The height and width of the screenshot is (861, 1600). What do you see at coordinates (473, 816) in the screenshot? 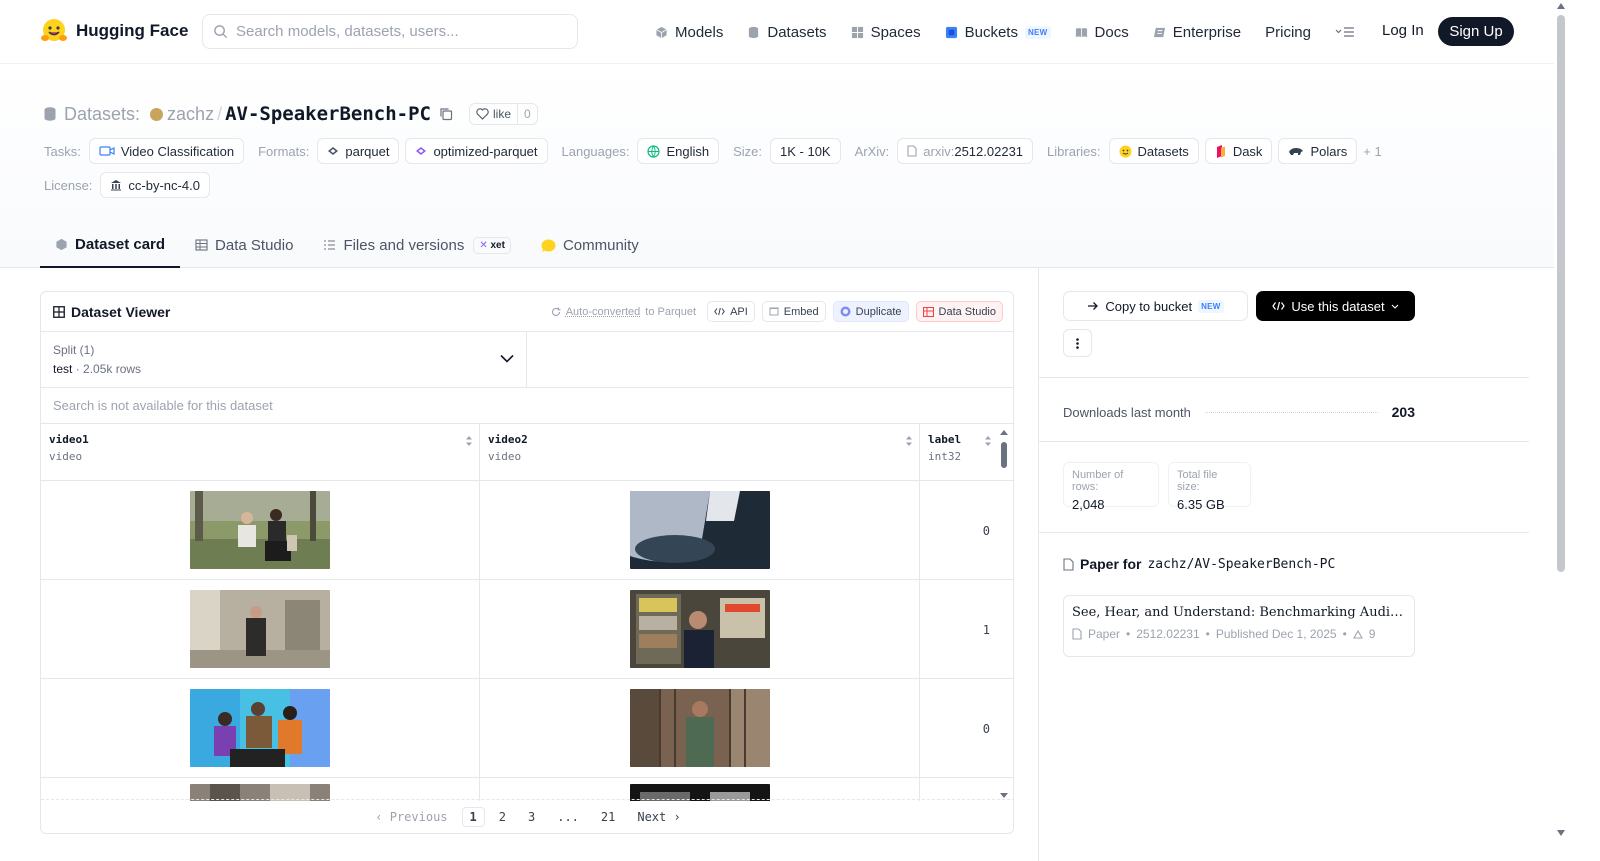
I see `page-1: 1` at bounding box center [473, 816].